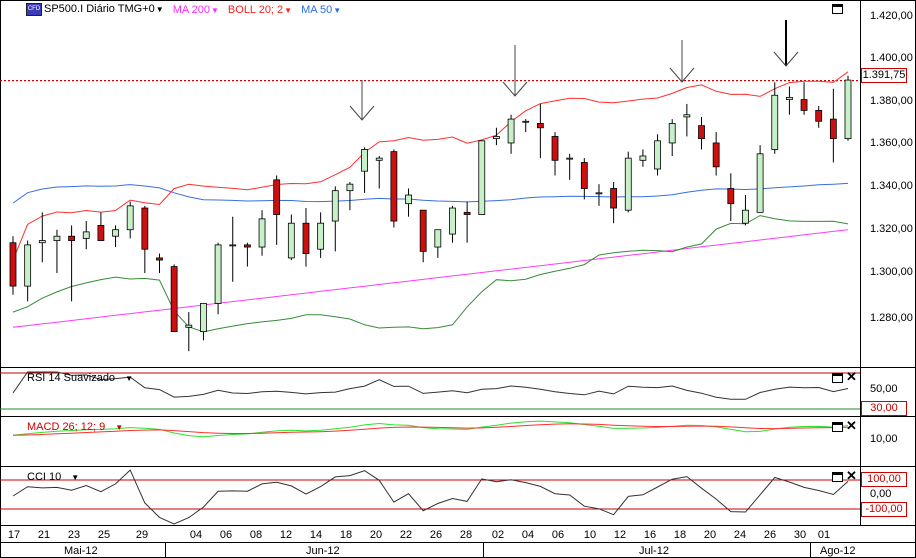 The width and height of the screenshot is (916, 558). What do you see at coordinates (323, 551) in the screenshot?
I see `month-label: Jun-12` at bounding box center [323, 551].